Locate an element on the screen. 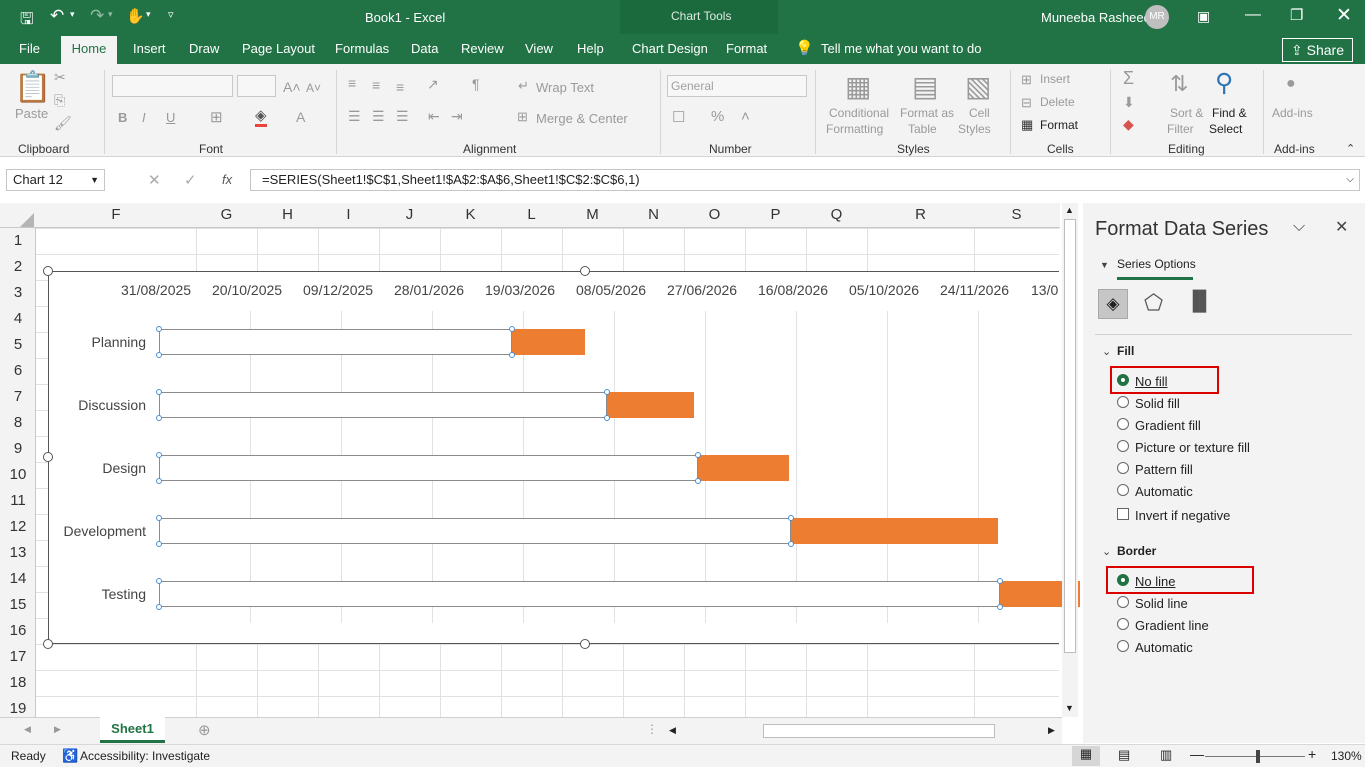 Image resolution: width=1365 pixels, height=767 pixels. radio-picture-fill is located at coordinates (1123, 446).